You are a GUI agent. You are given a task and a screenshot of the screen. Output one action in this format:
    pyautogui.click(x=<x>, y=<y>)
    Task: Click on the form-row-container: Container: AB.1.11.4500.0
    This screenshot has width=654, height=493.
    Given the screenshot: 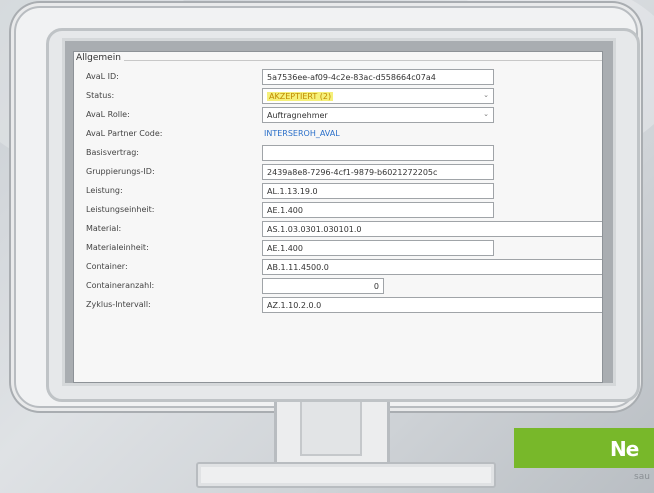 What is the action you would take?
    pyautogui.click(x=338, y=267)
    